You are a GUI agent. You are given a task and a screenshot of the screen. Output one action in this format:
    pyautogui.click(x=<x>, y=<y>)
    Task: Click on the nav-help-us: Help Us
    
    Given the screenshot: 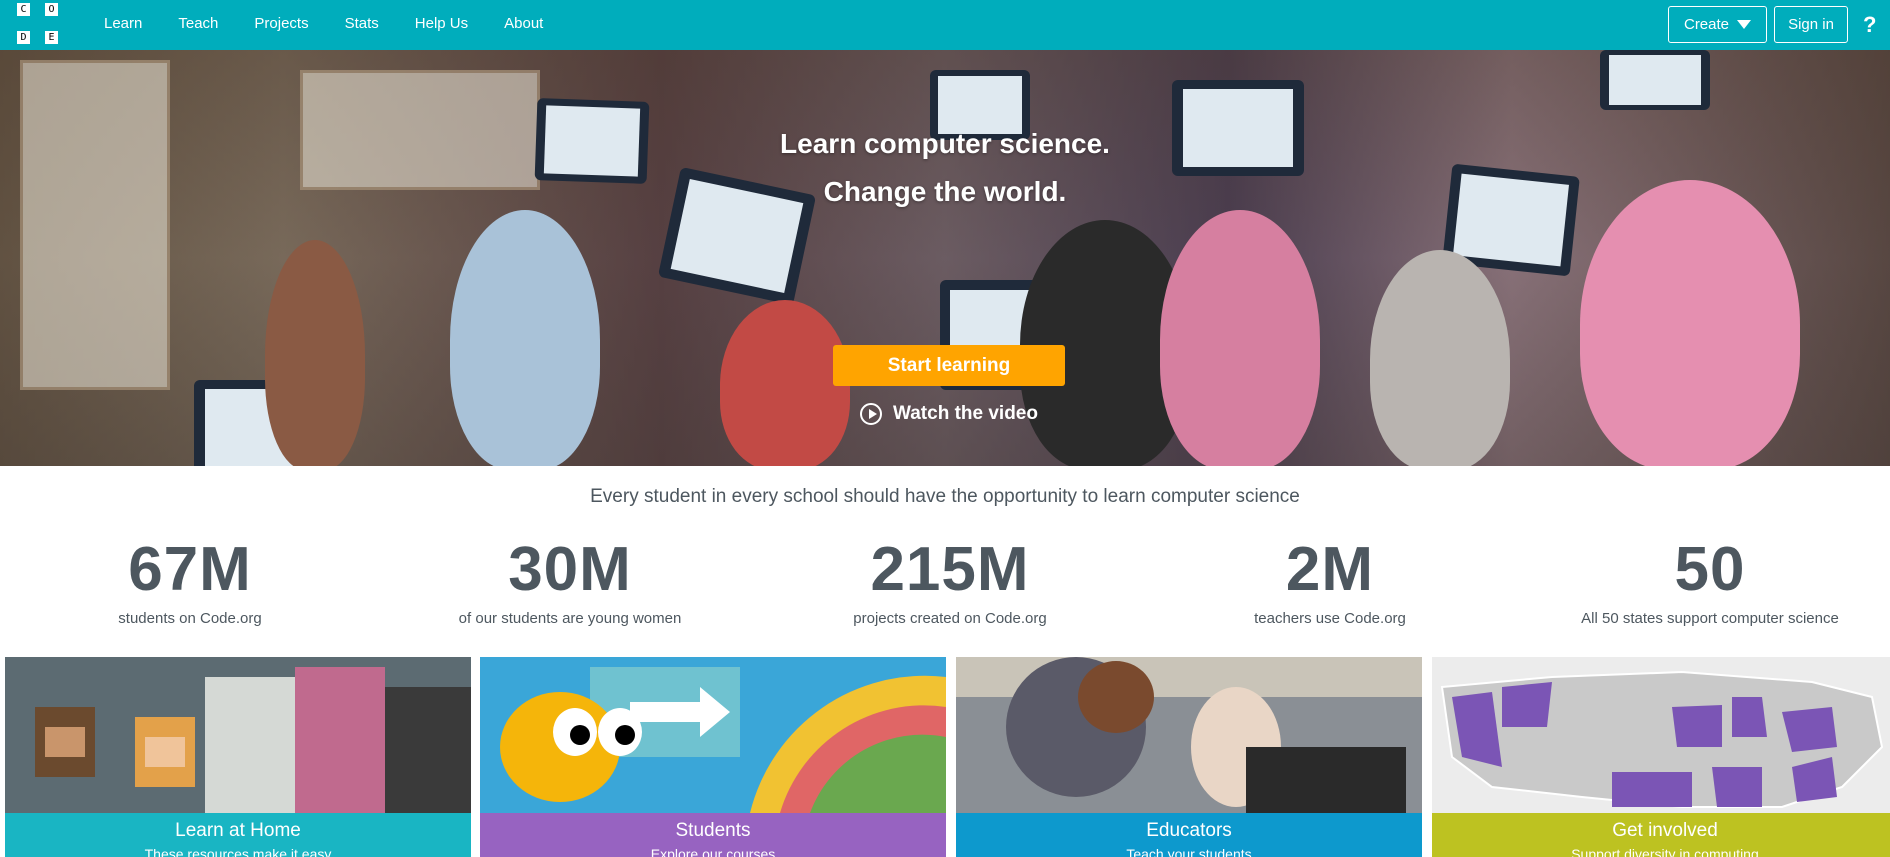 What is the action you would take?
    pyautogui.click(x=441, y=23)
    